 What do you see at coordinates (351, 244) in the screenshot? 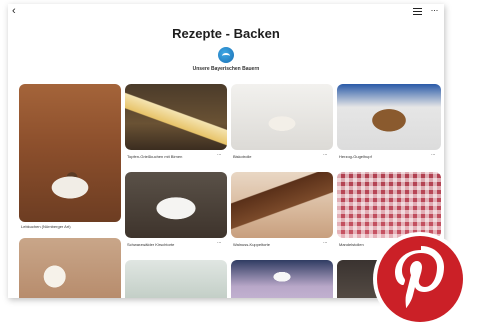
I see `pin-caption: Mandelstollen` at bounding box center [351, 244].